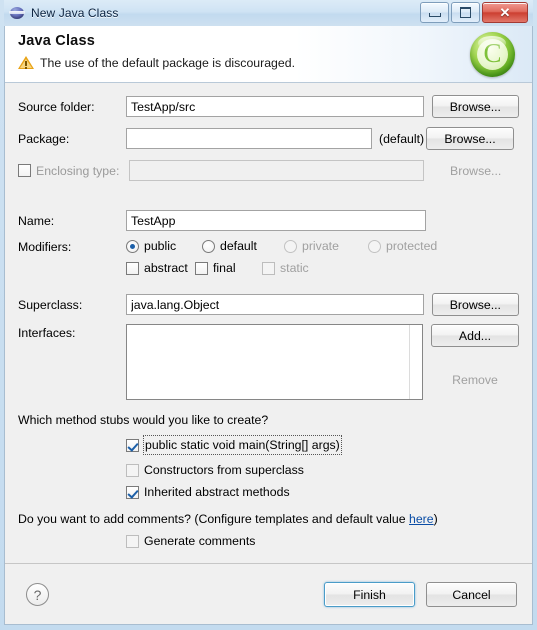  What do you see at coordinates (409, 362) in the screenshot?
I see `interfaces-listbox-scroll-divider` at bounding box center [409, 362].